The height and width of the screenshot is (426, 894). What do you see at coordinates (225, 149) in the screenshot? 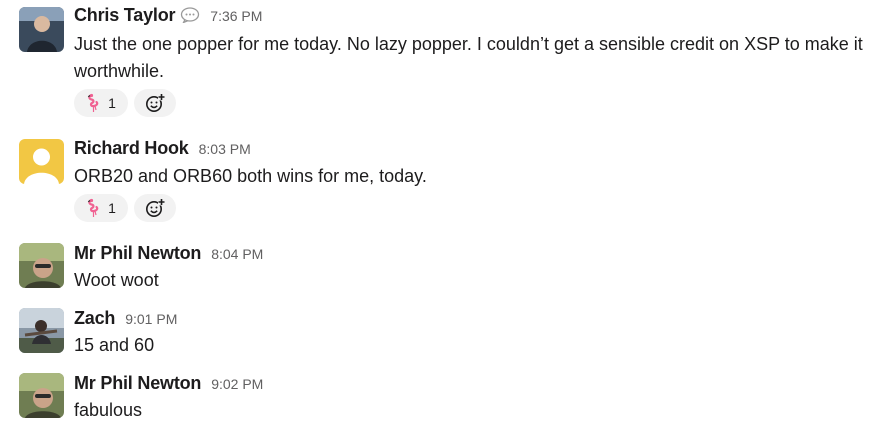
I see `timestamp: 8:03 PM` at bounding box center [225, 149].